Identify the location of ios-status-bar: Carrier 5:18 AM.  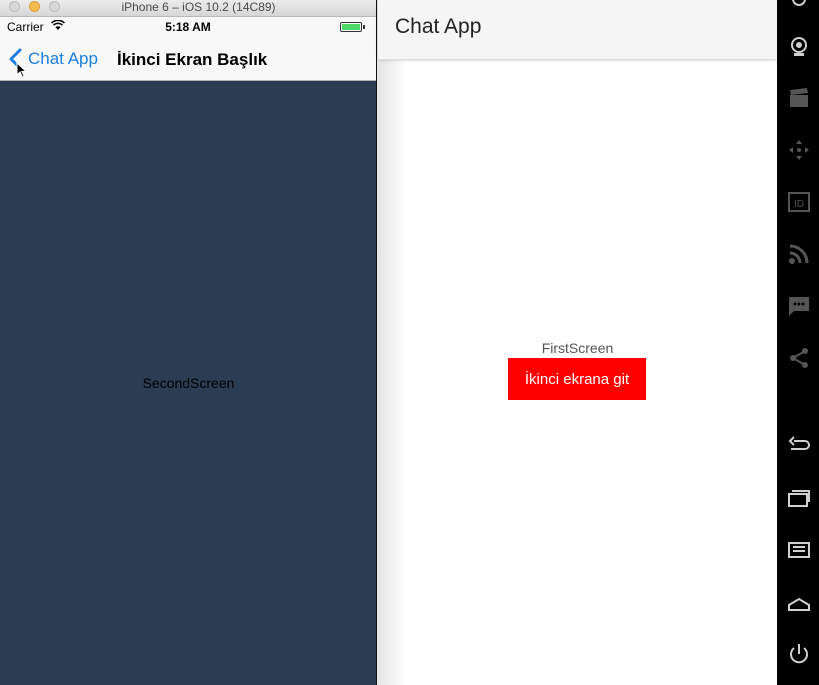
(188, 27).